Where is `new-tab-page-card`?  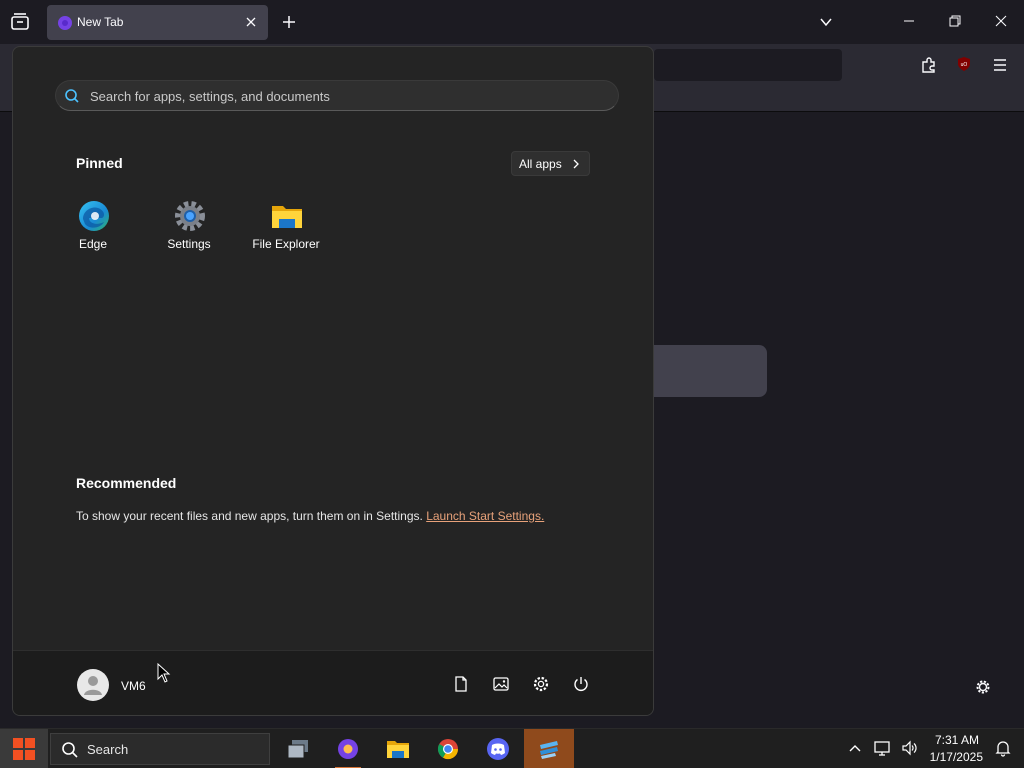 new-tab-page-card is located at coordinates (703, 371).